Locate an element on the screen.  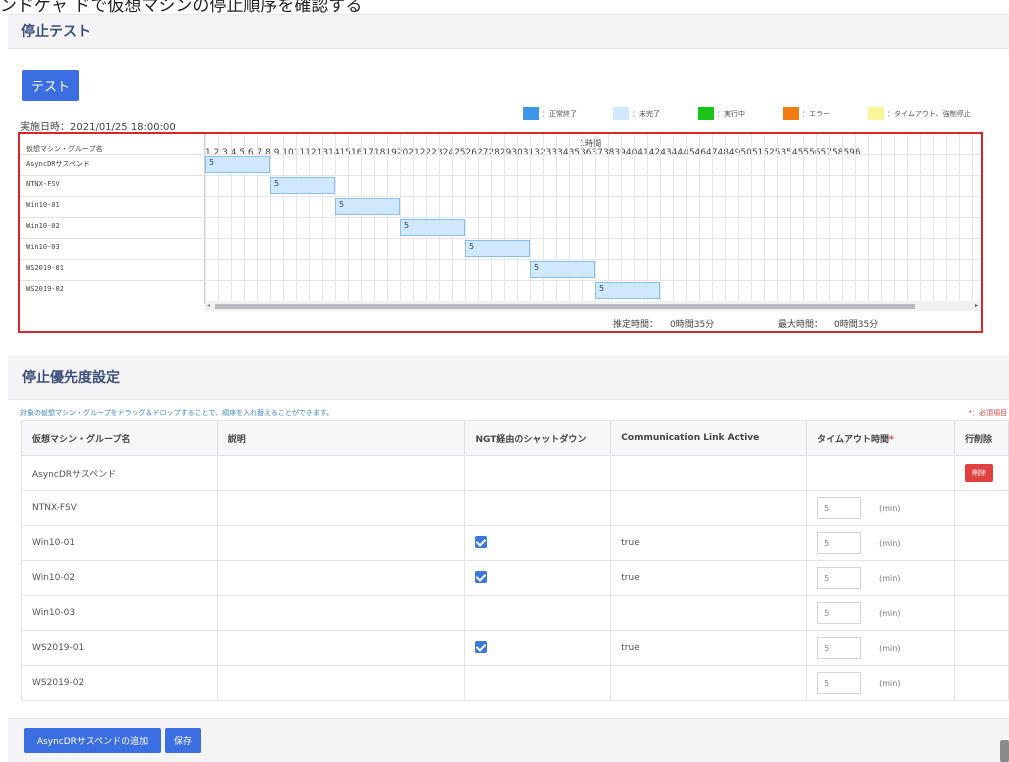
row-name: Win10-02 is located at coordinates (119, 578).